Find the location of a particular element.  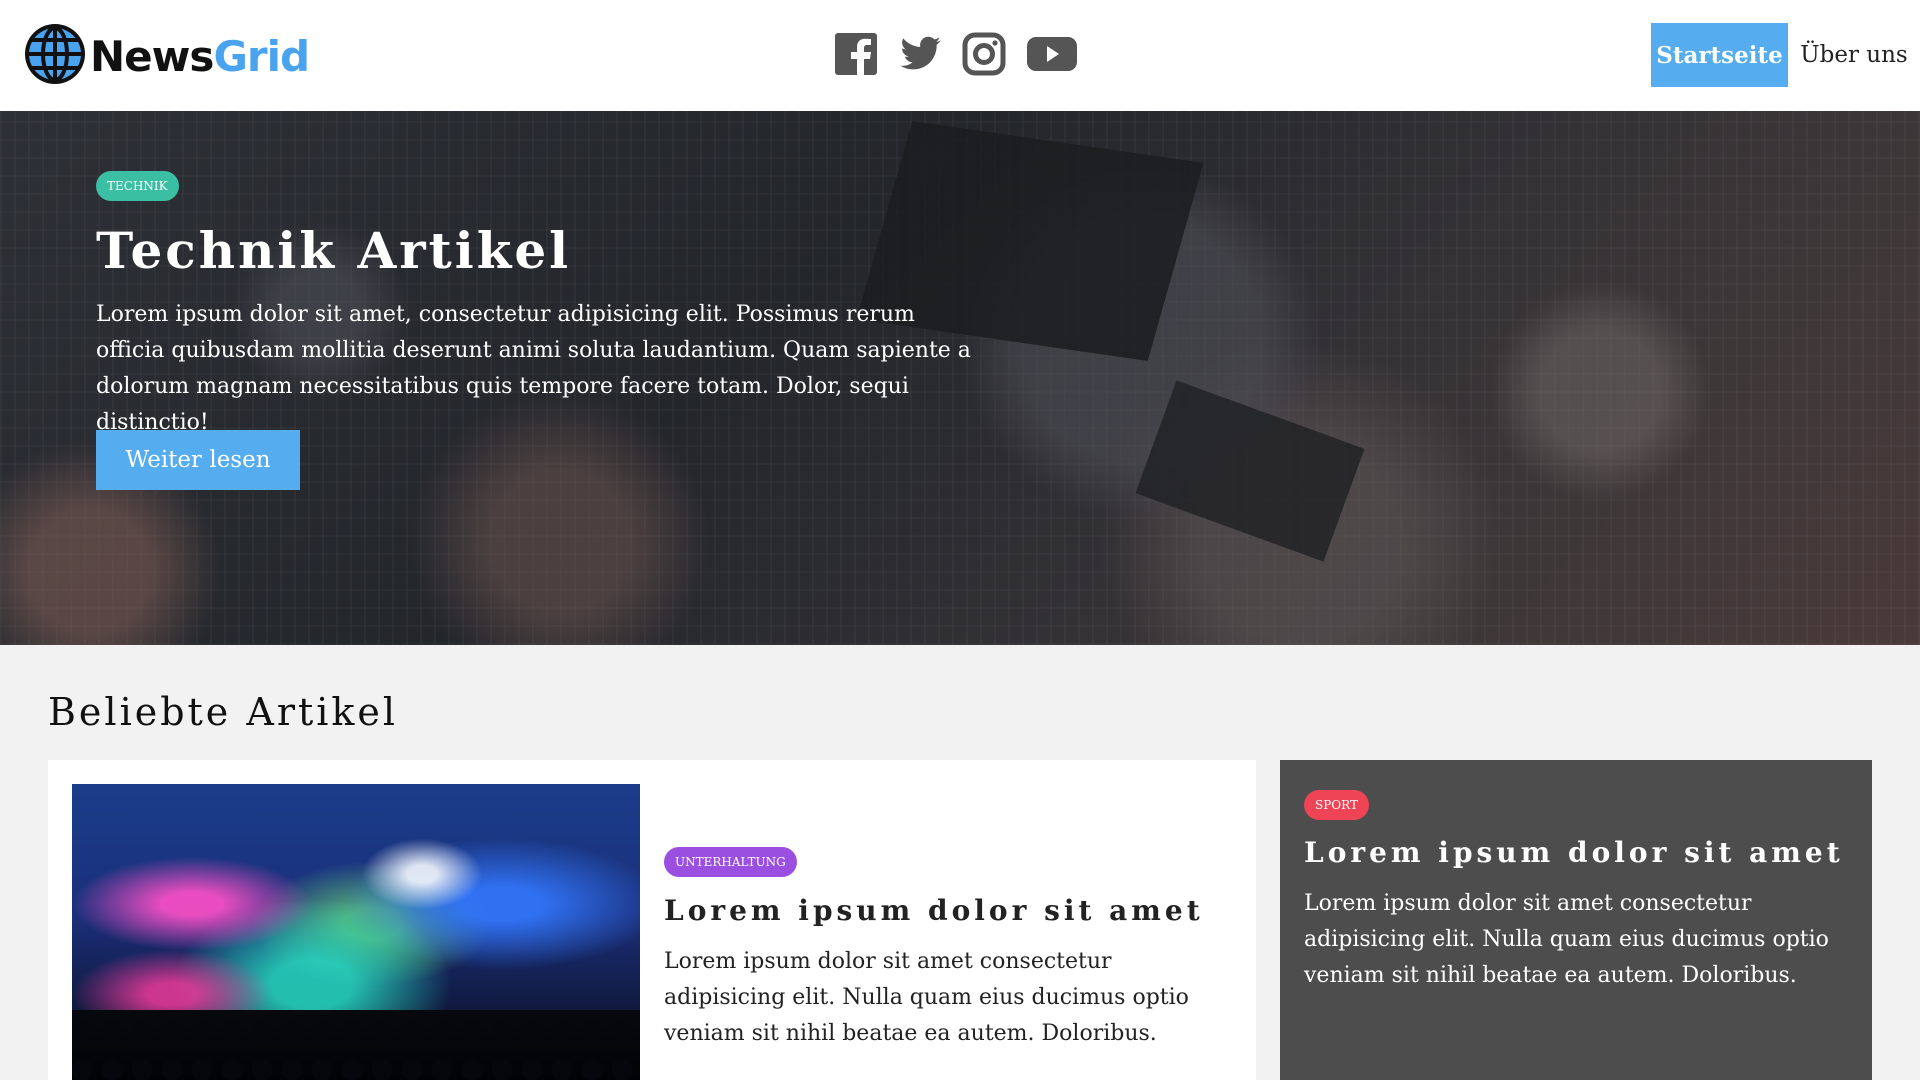

youtube-icon is located at coordinates (1052, 54).